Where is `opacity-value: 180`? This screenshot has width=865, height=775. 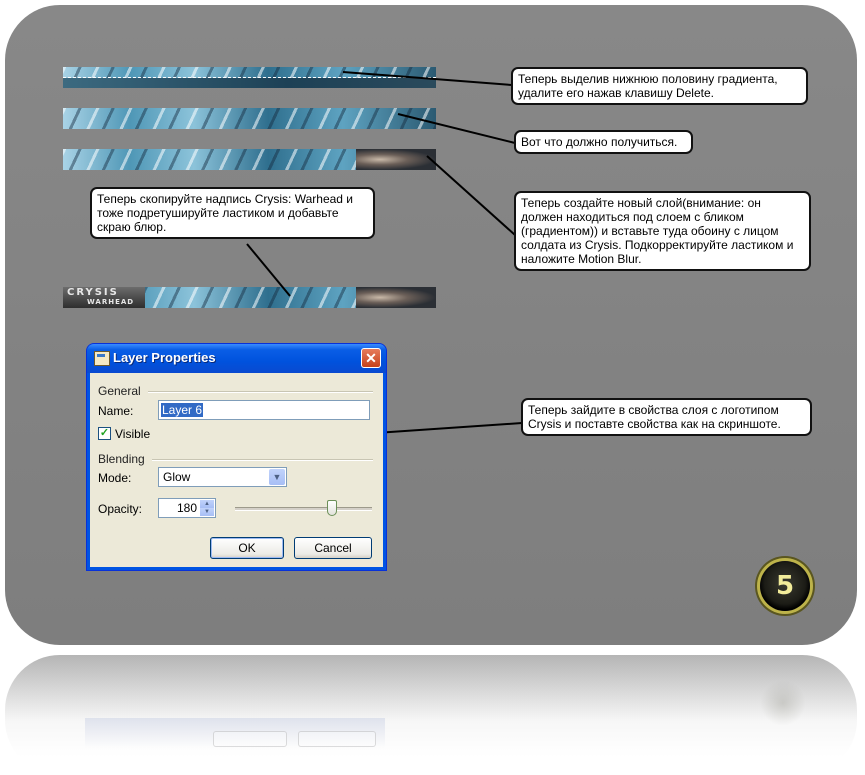 opacity-value: 180 is located at coordinates (186, 508).